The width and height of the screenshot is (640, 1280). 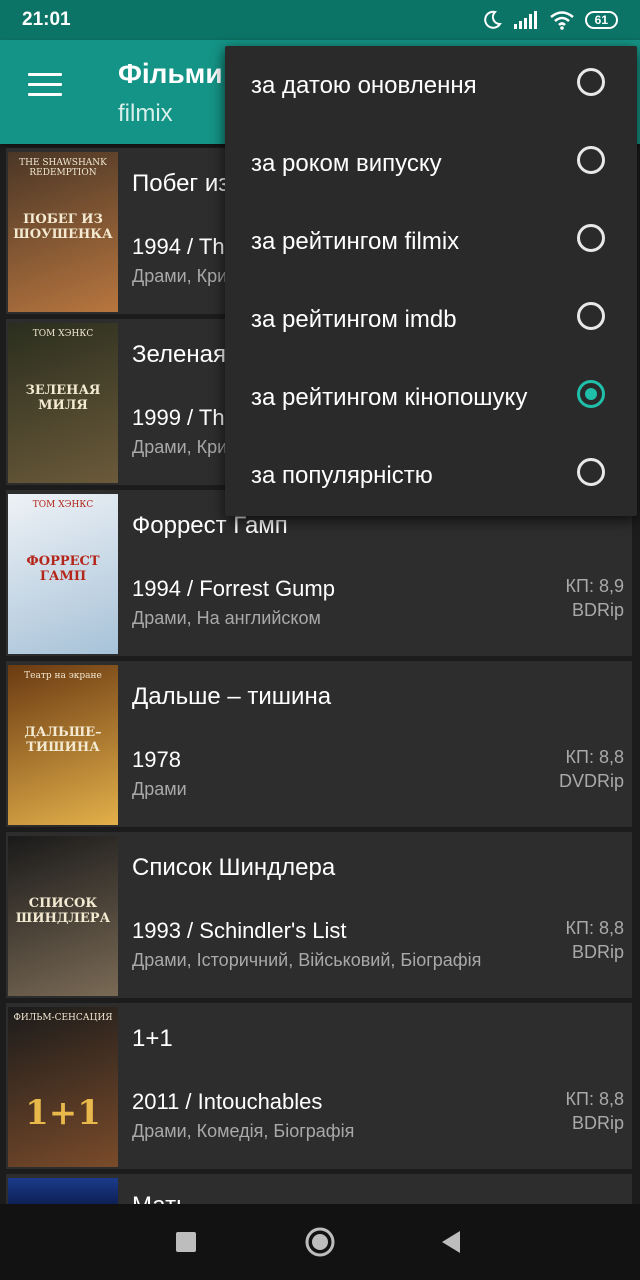 What do you see at coordinates (307, 960) in the screenshot?
I see `movie-genres: Драми, Історичний, Військовий, Біографія` at bounding box center [307, 960].